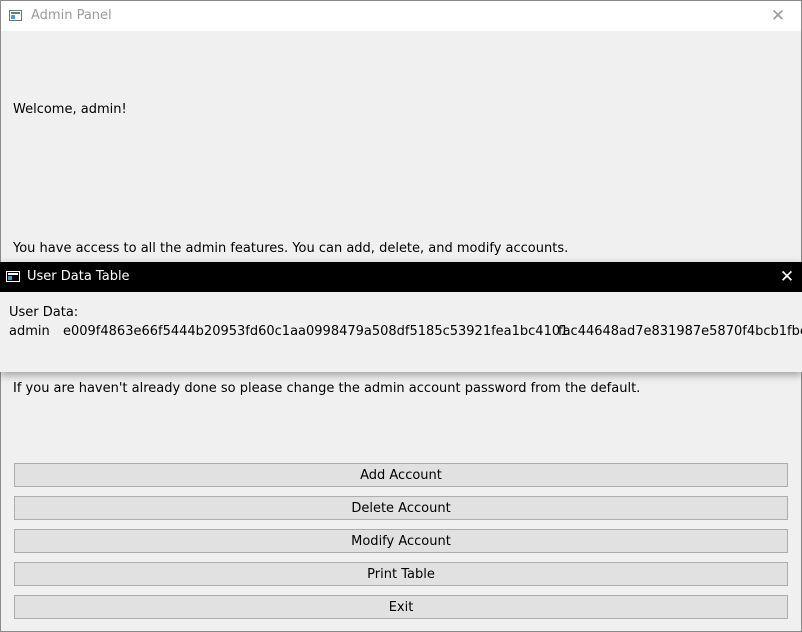 The height and width of the screenshot is (632, 802). I want to click on user-data-label: User Data:, so click(44, 312).